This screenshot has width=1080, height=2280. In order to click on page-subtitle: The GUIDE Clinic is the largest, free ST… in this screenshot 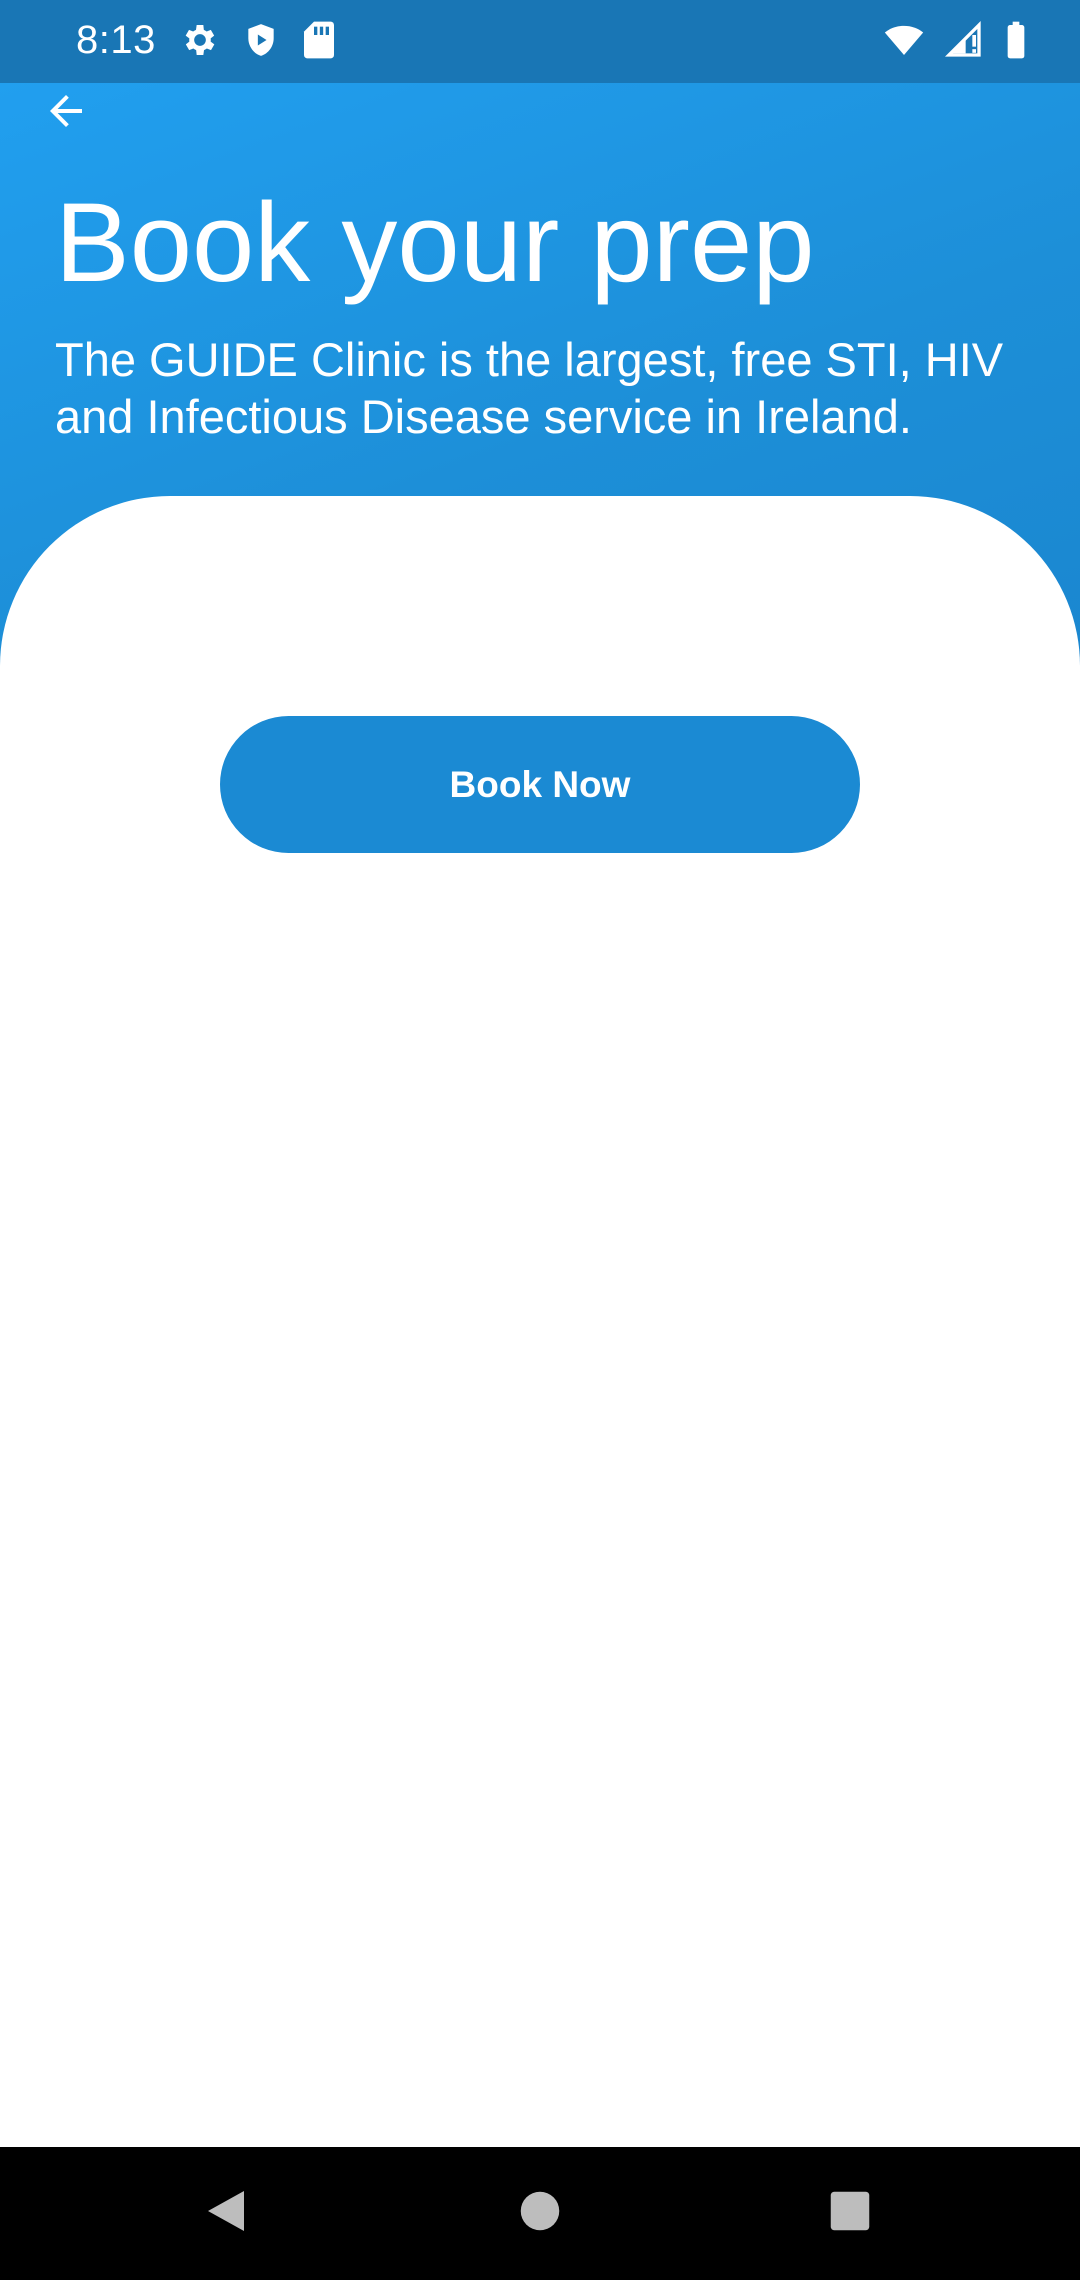, I will do `click(529, 388)`.